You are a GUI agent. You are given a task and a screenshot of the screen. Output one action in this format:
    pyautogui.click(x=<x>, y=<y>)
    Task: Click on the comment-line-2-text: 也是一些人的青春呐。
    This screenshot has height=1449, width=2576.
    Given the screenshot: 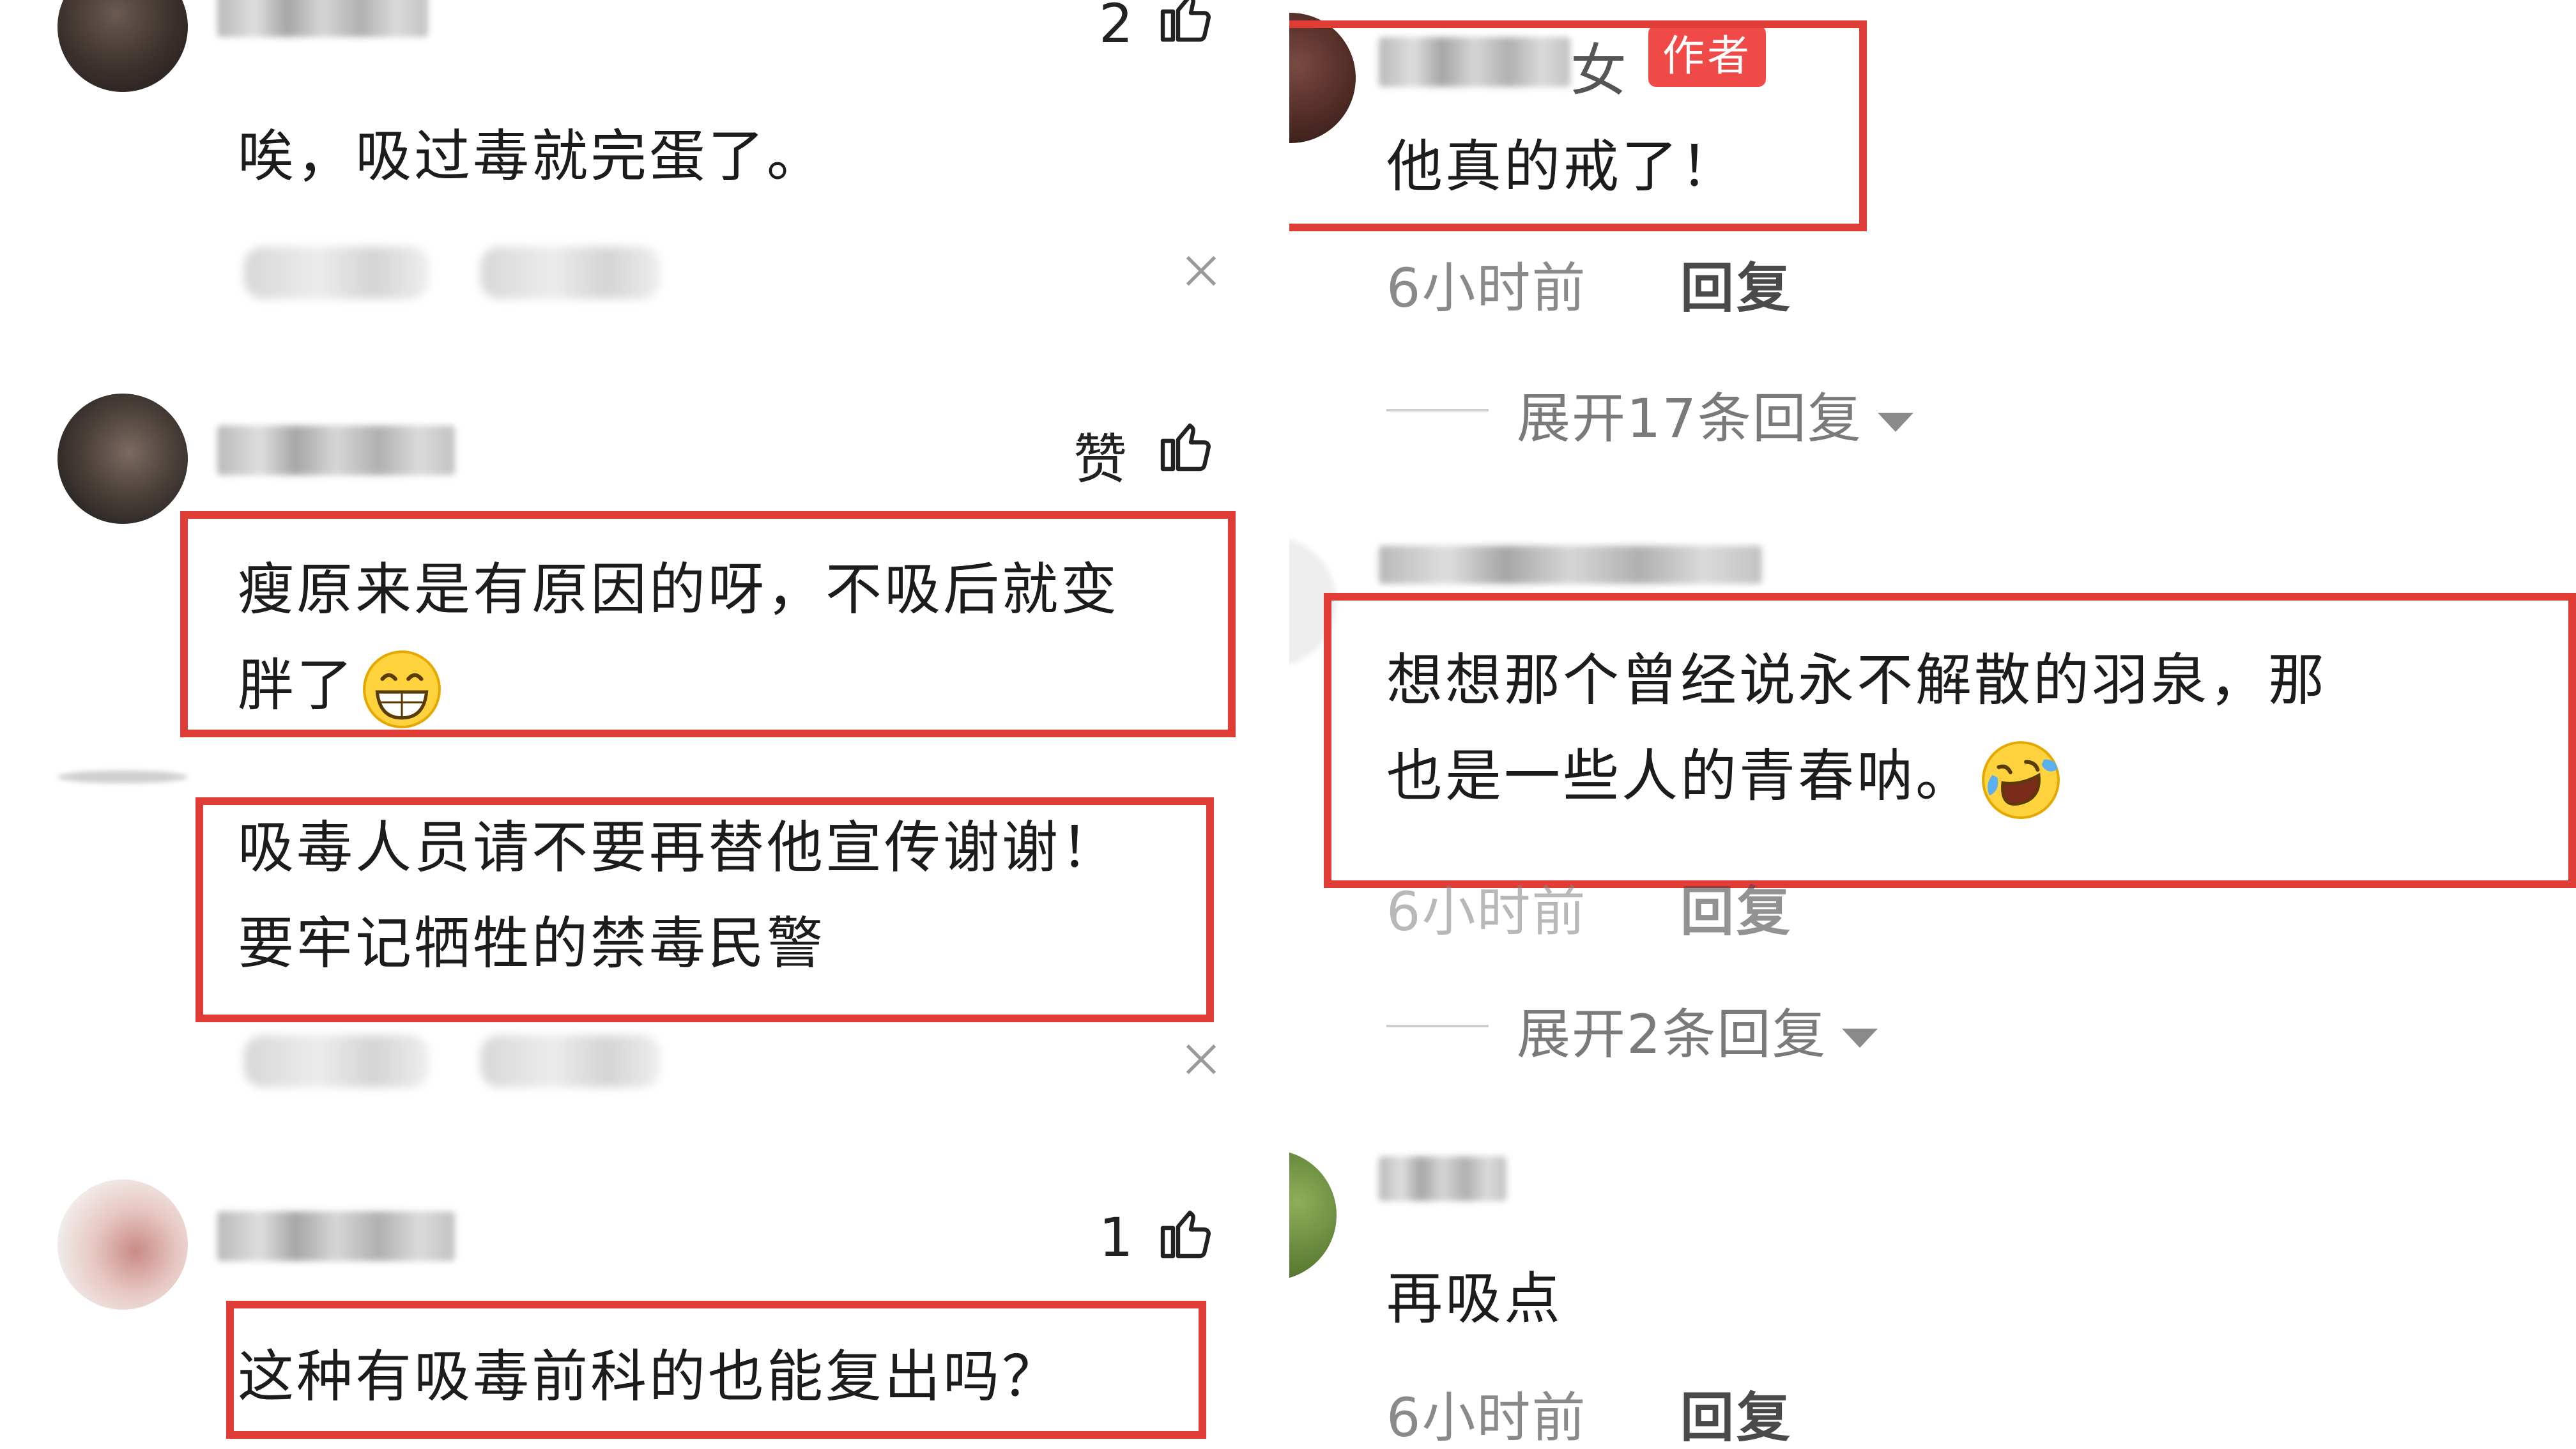 What is the action you would take?
    pyautogui.click(x=1680, y=776)
    